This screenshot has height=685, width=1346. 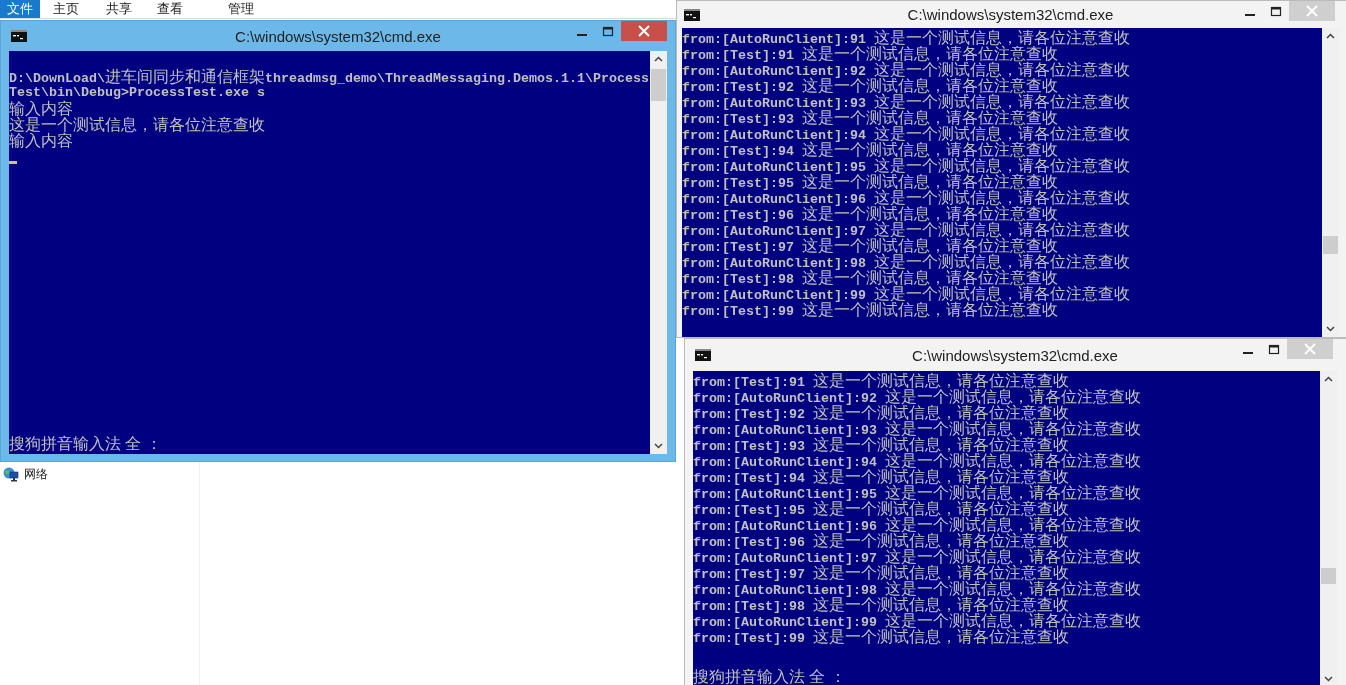 What do you see at coordinates (170, 9) in the screenshot?
I see `ribbon-tab: 查看` at bounding box center [170, 9].